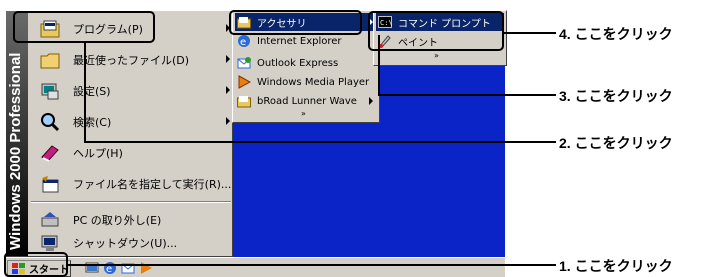 The height and width of the screenshot is (277, 710). Describe the element at coordinates (244, 101) in the screenshot. I see `program-folder-icon` at that location.